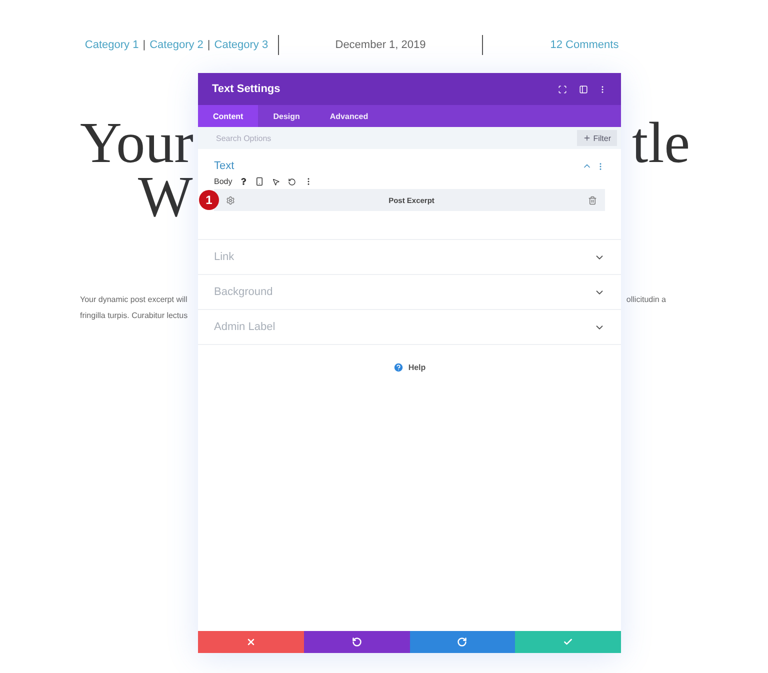 The height and width of the screenshot is (673, 768). What do you see at coordinates (276, 182) in the screenshot?
I see `cursor-icon` at bounding box center [276, 182].